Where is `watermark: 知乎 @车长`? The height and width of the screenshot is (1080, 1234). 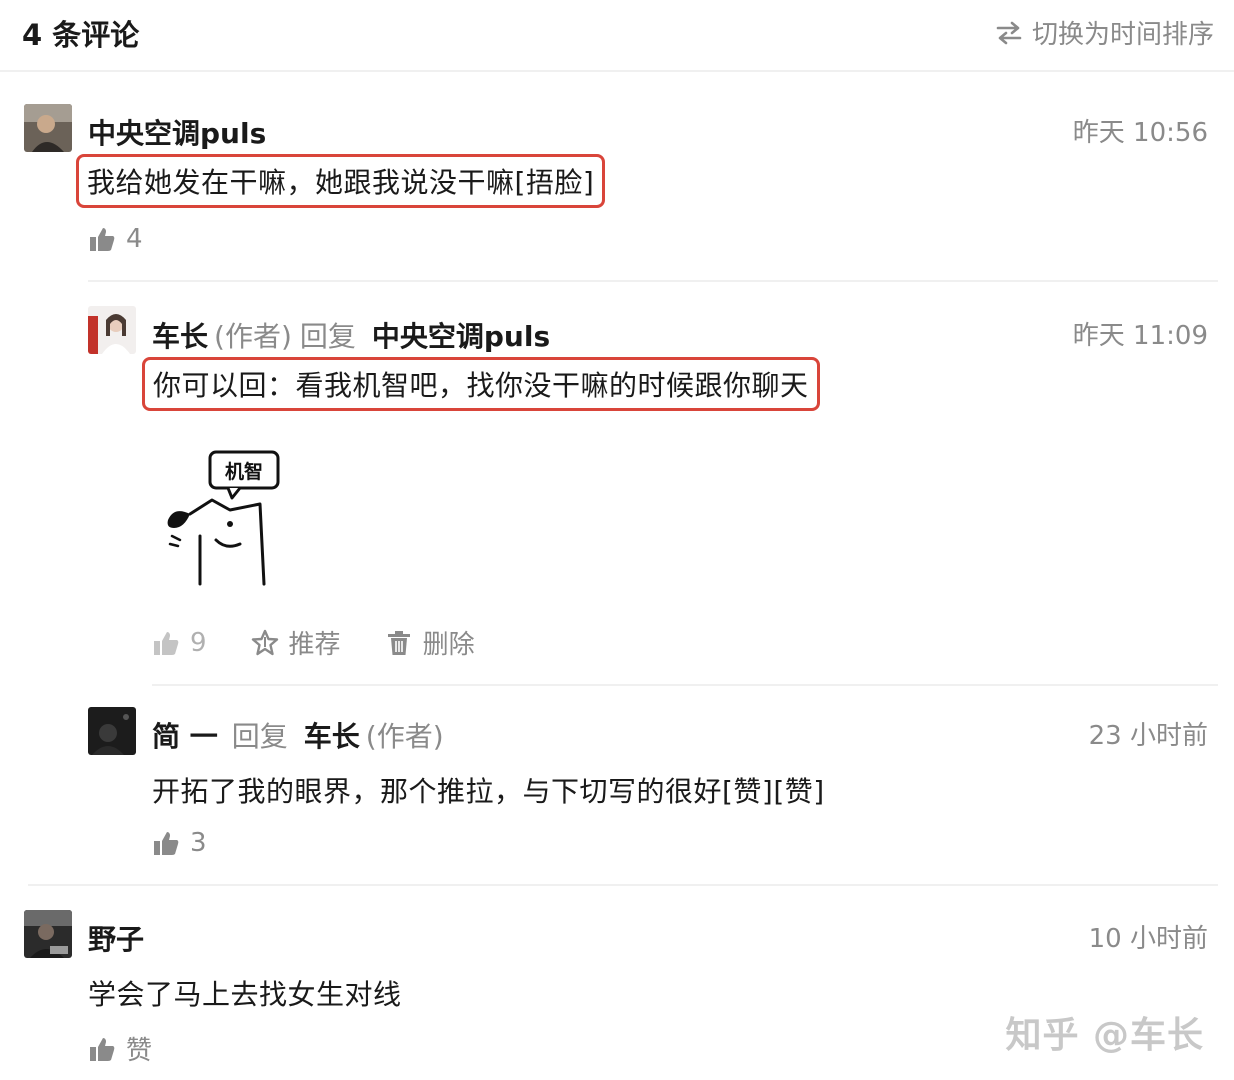 watermark: 知乎 @车长 is located at coordinates (1104, 1035).